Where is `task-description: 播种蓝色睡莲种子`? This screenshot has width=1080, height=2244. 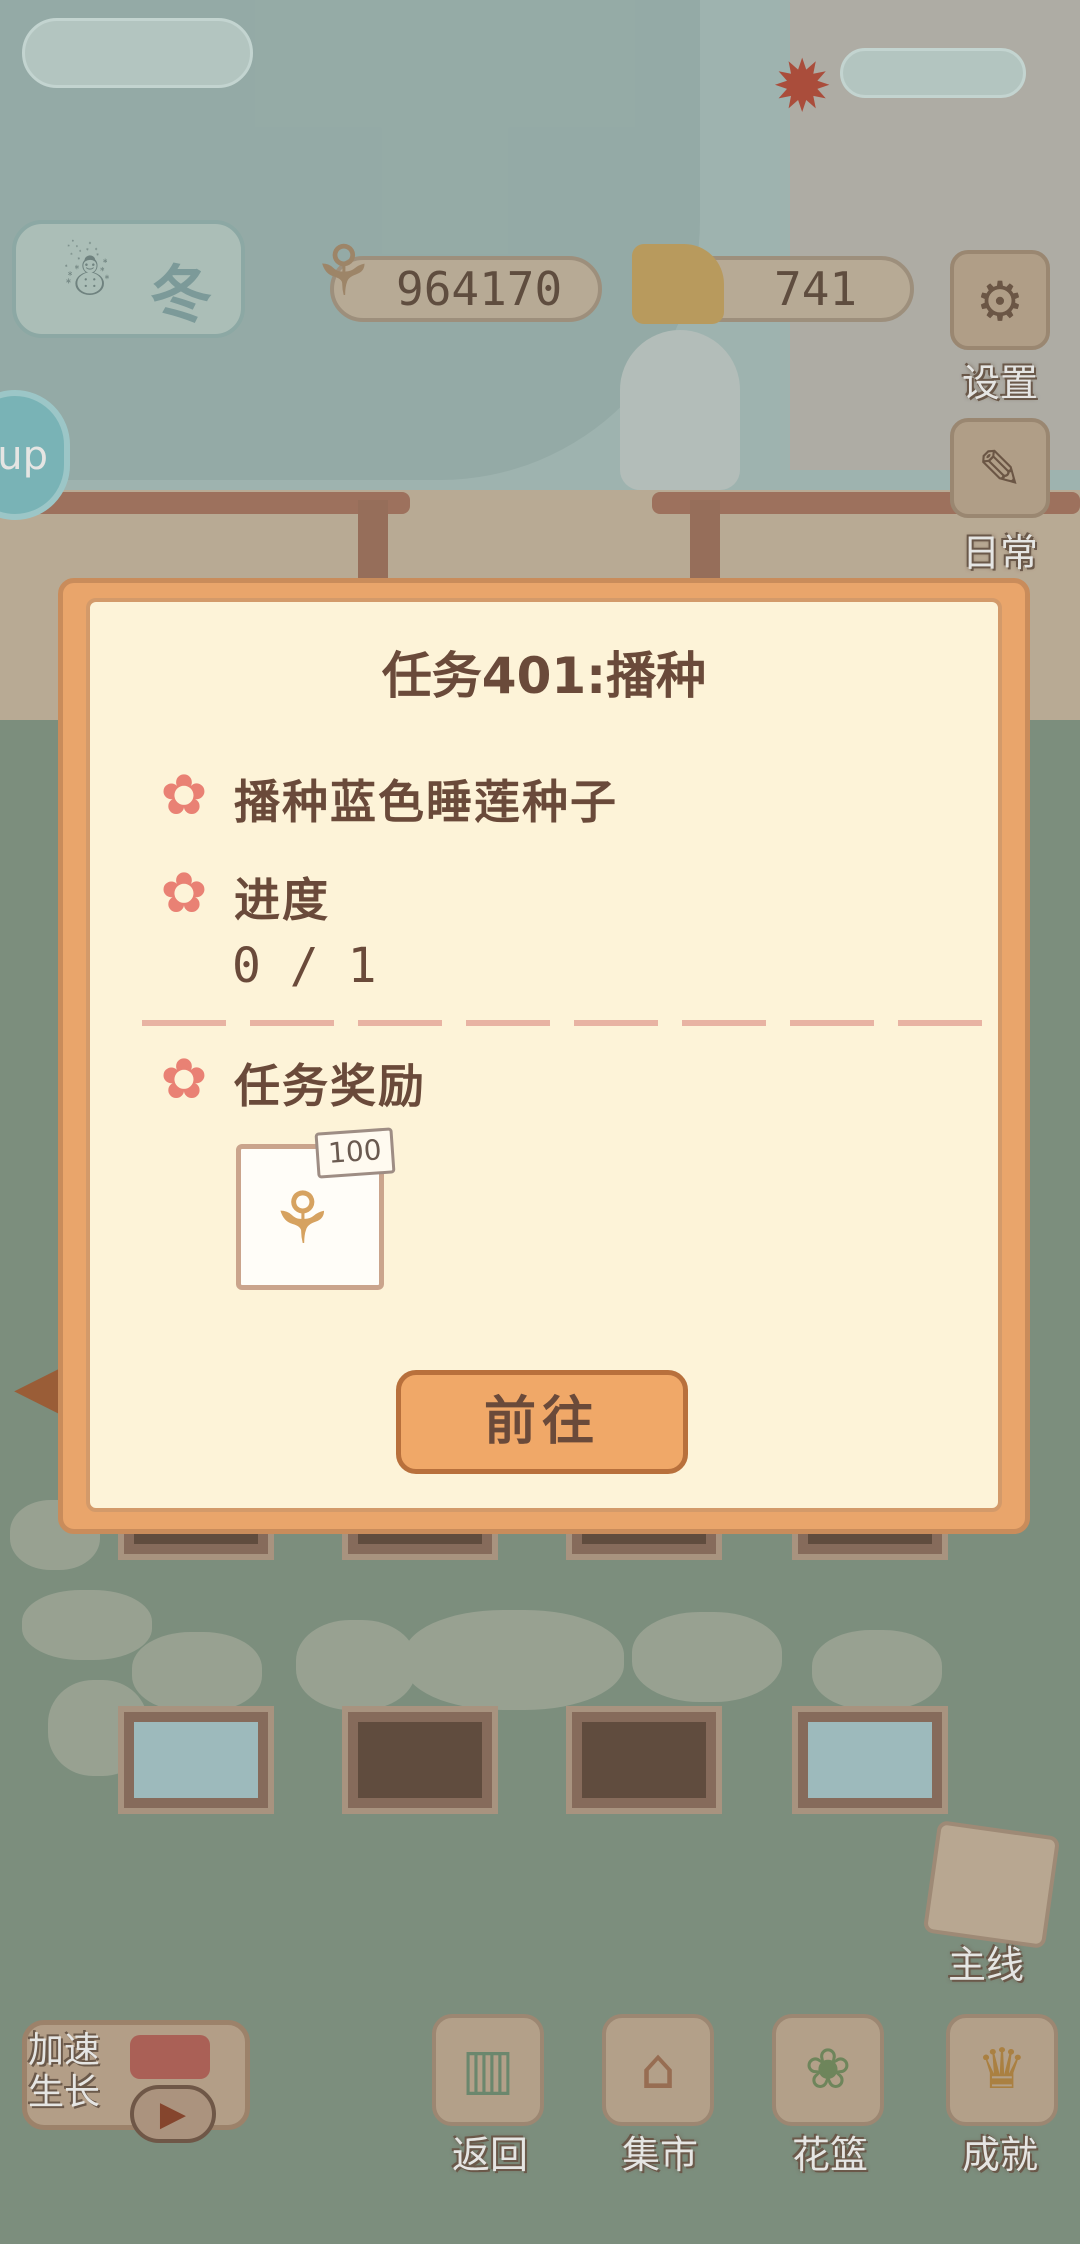
task-description: 播种蓝色睡莲种子 is located at coordinates (426, 802).